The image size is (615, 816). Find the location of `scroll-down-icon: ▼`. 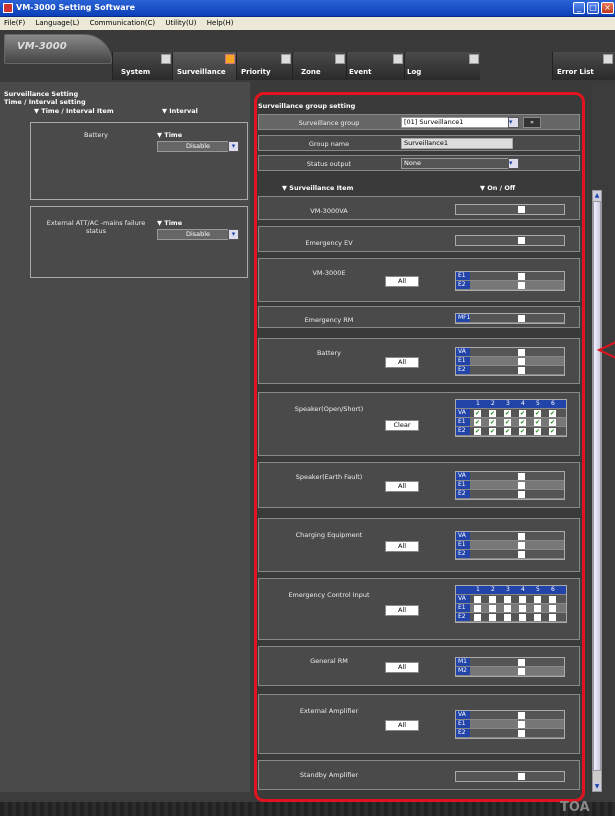

scroll-down-icon: ▼ is located at coordinates (597, 786).